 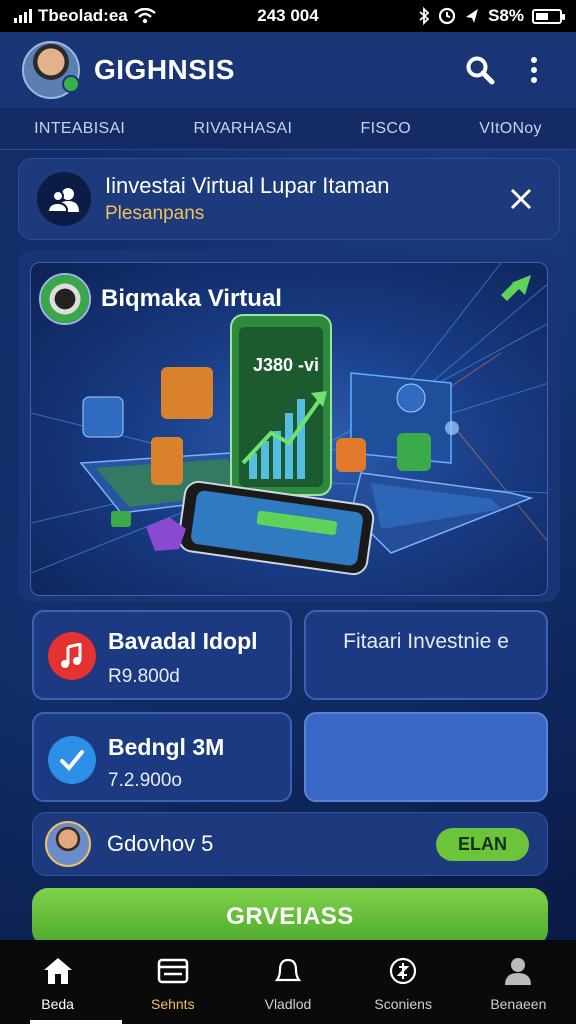 I want to click on nav-label: Sconiens, so click(x=403, y=1004).